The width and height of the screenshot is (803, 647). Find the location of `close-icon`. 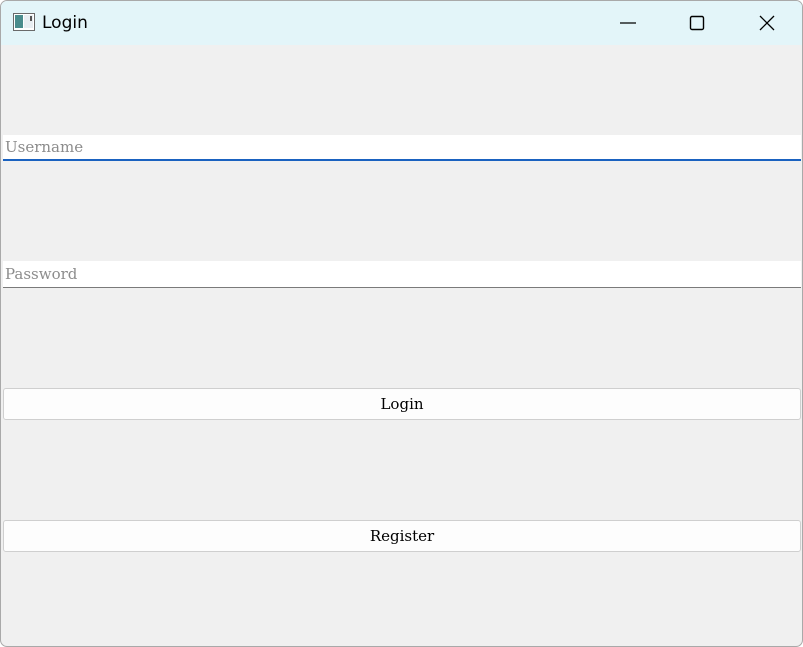

close-icon is located at coordinates (767, 23).